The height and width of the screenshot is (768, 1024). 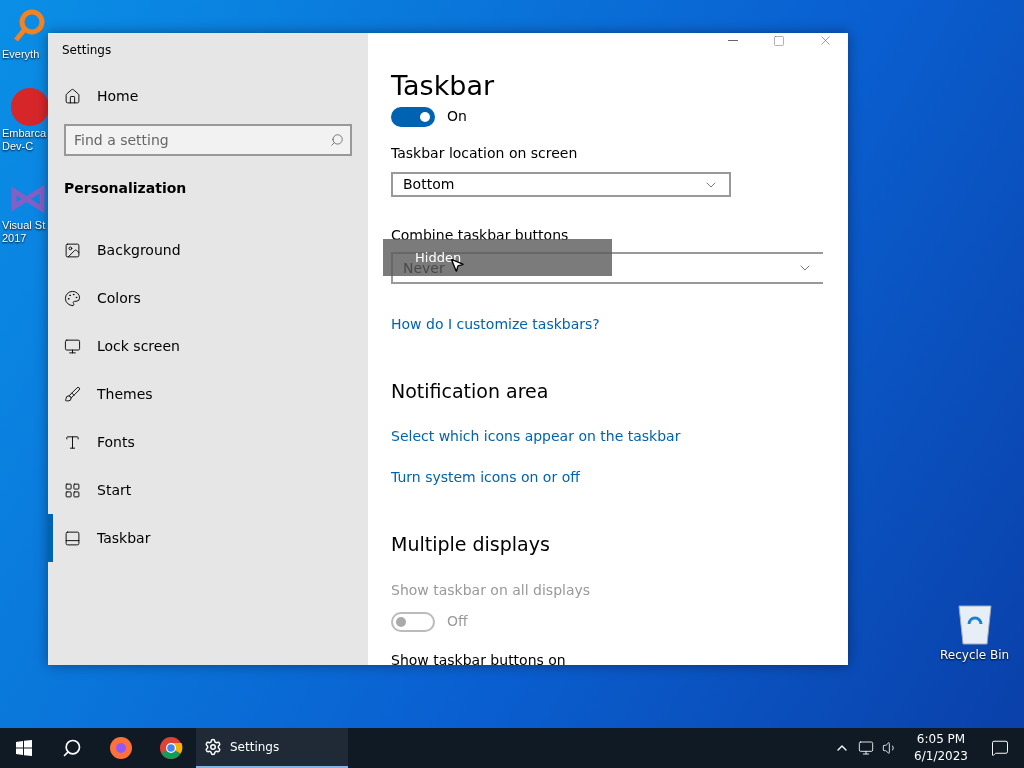 What do you see at coordinates (491, 590) in the screenshot?
I see `field-label: Show taskbar on all displays` at bounding box center [491, 590].